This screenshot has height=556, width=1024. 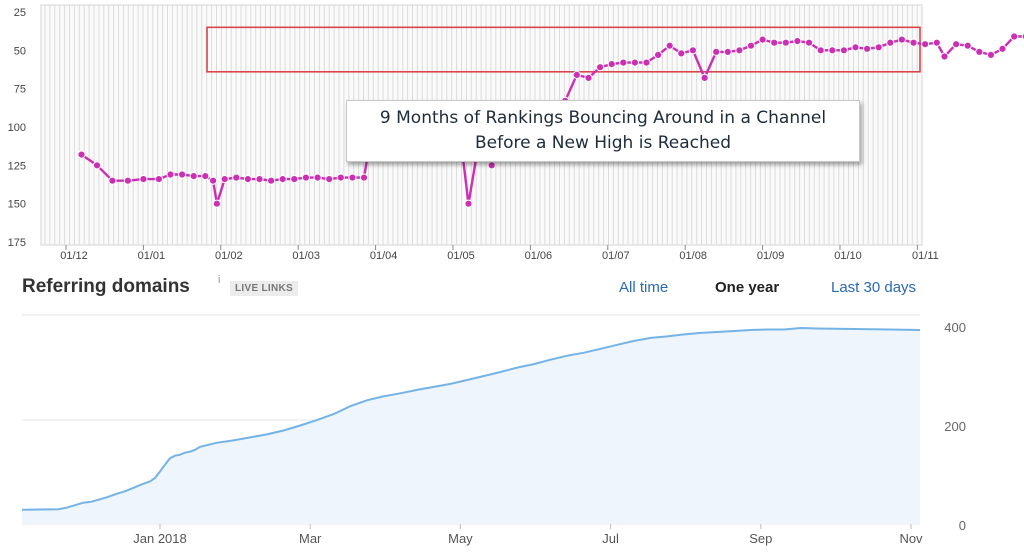 What do you see at coordinates (264, 288) in the screenshot?
I see `live-links-badge: LIVE LINKS` at bounding box center [264, 288].